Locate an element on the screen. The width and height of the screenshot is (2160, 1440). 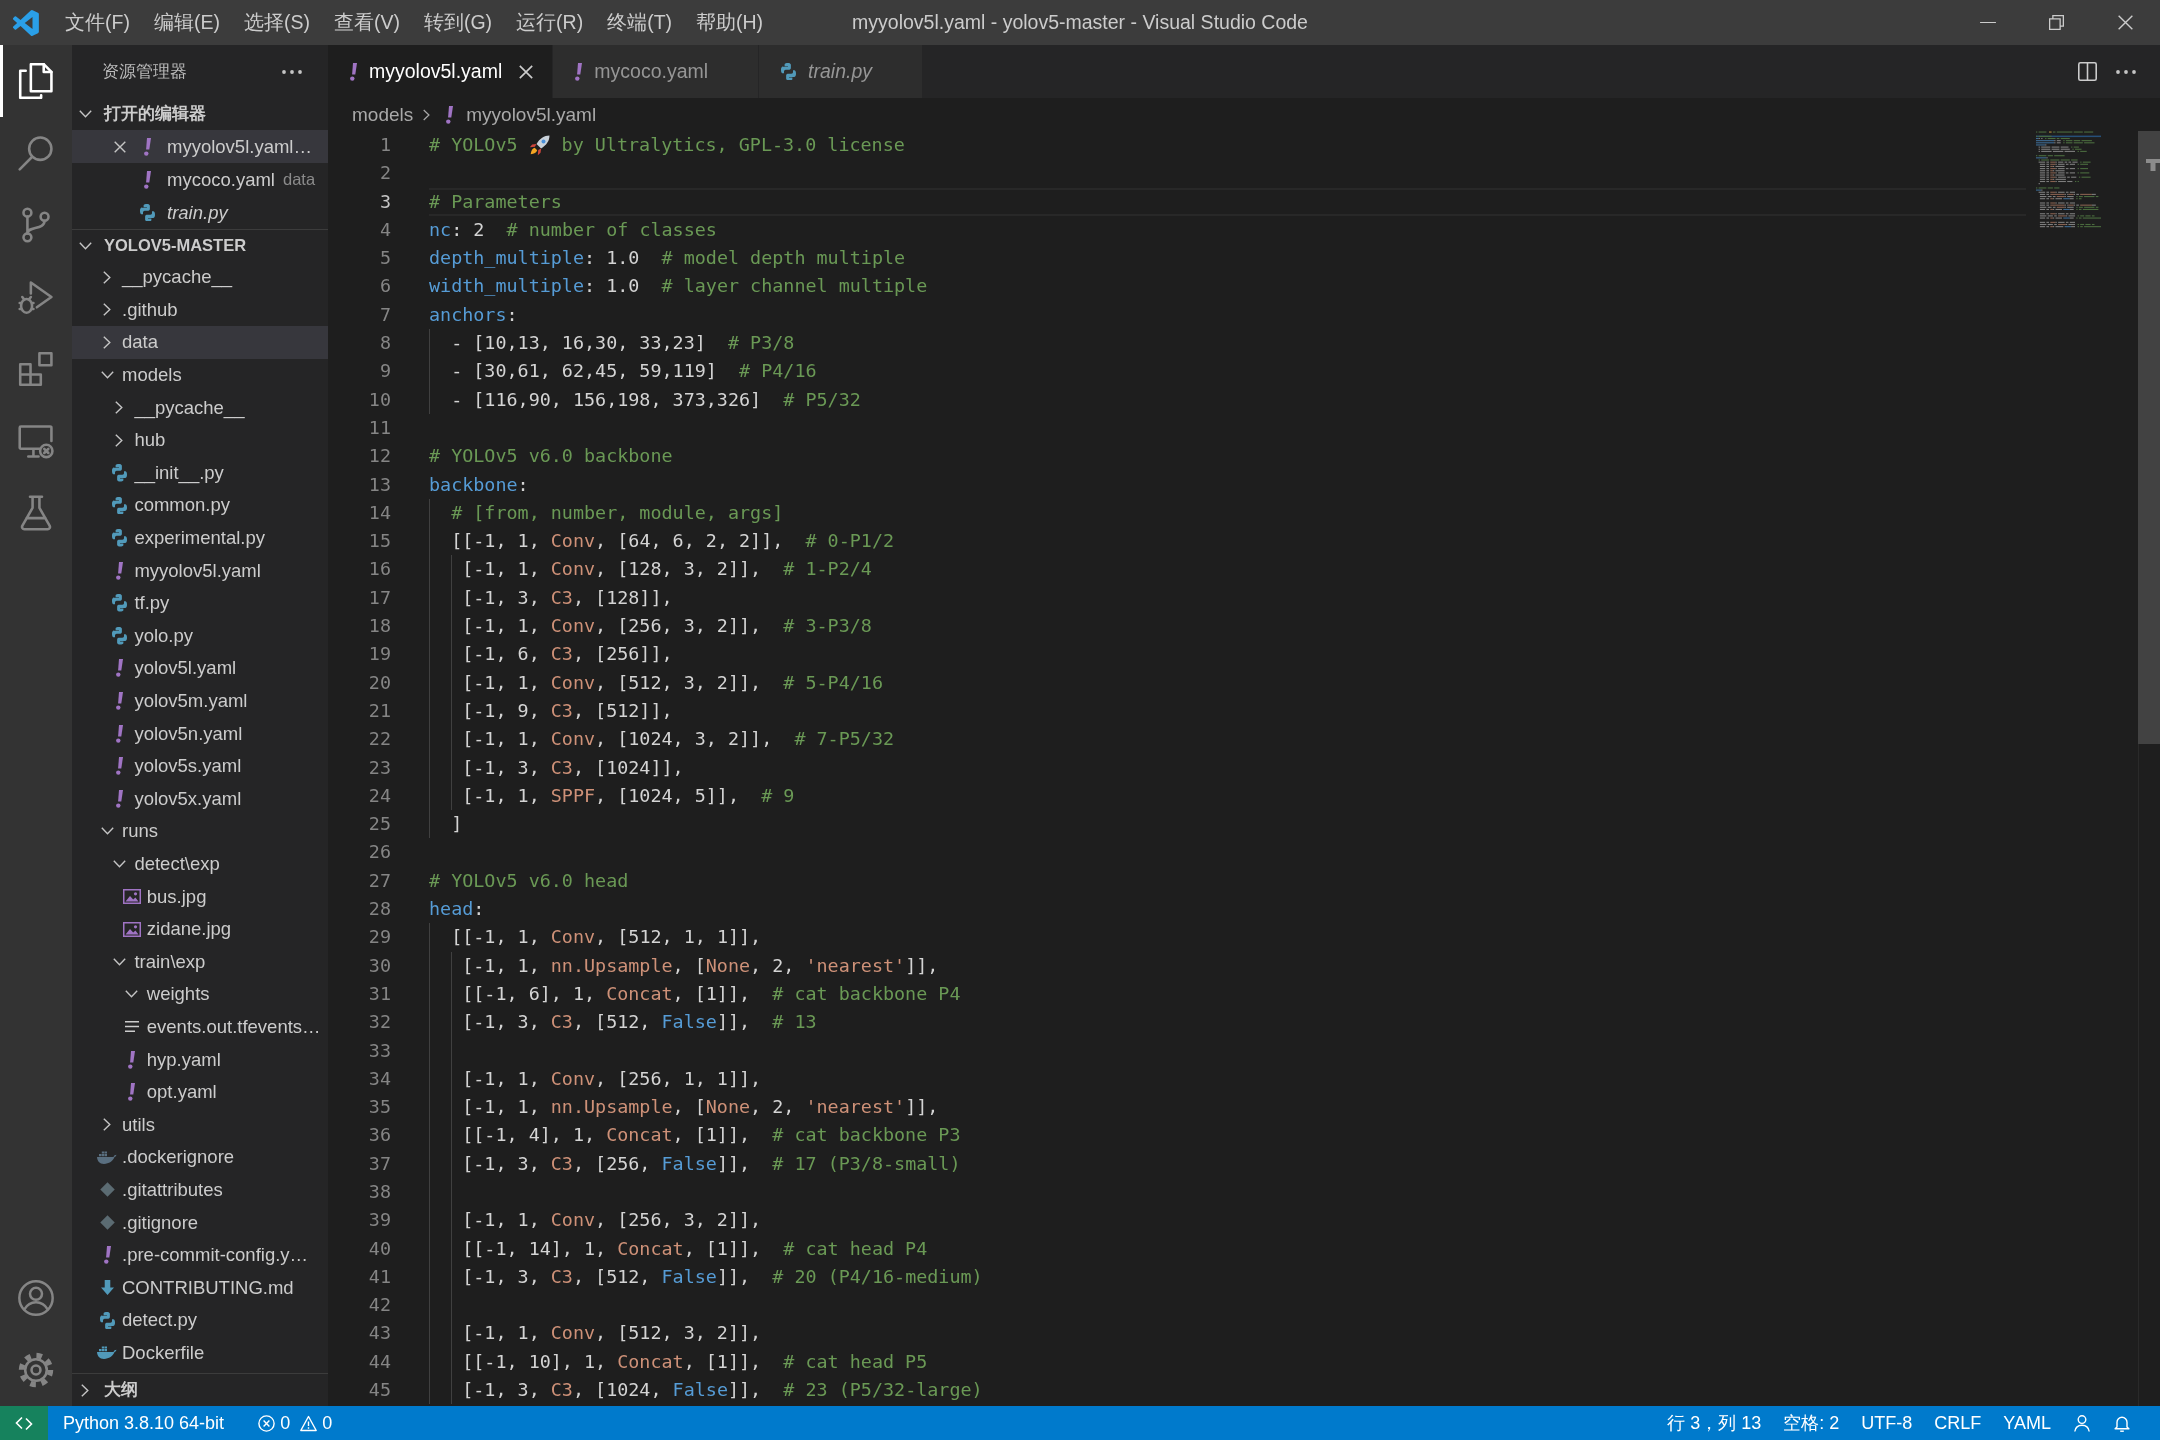
tree-item: detect\exp is located at coordinates (200, 864).